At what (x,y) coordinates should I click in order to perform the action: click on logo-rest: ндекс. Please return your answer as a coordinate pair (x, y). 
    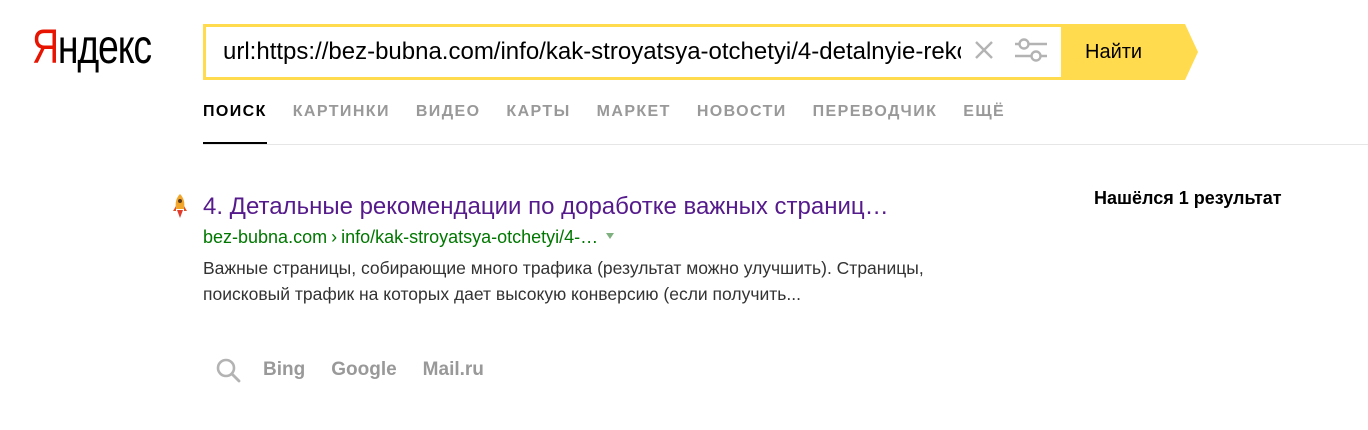
    Looking at the image, I should click on (104, 47).